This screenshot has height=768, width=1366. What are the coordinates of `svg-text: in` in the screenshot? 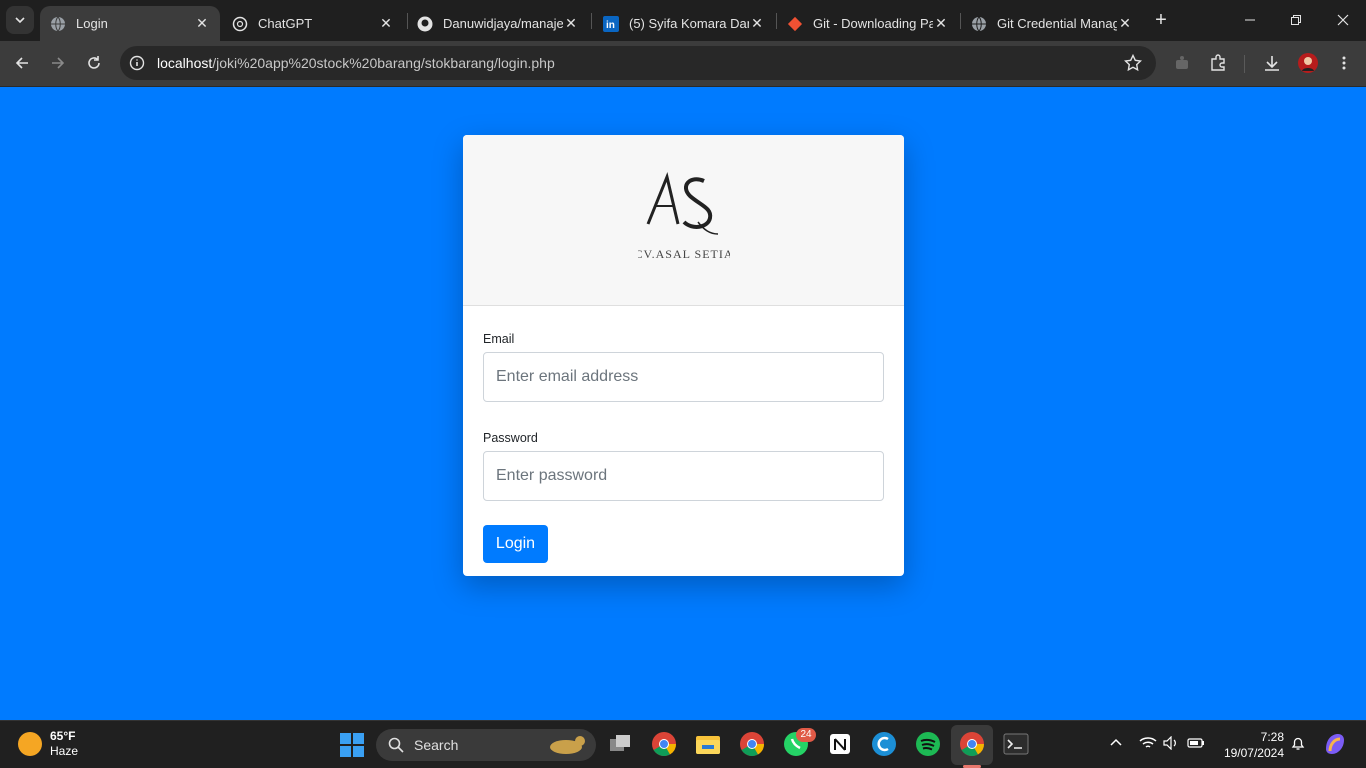 It's located at (610, 25).